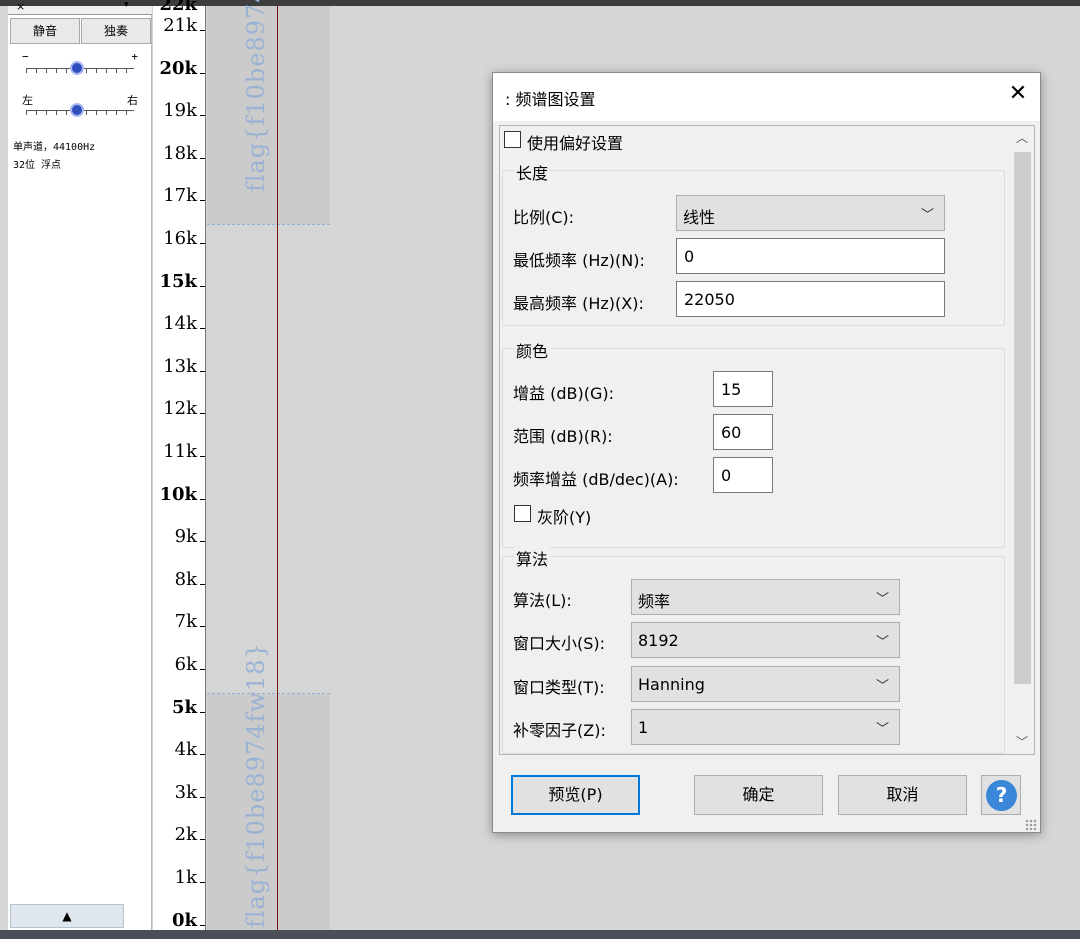 The height and width of the screenshot is (939, 1080). Describe the element at coordinates (743, 432) in the screenshot. I see `range-input: 60` at that location.